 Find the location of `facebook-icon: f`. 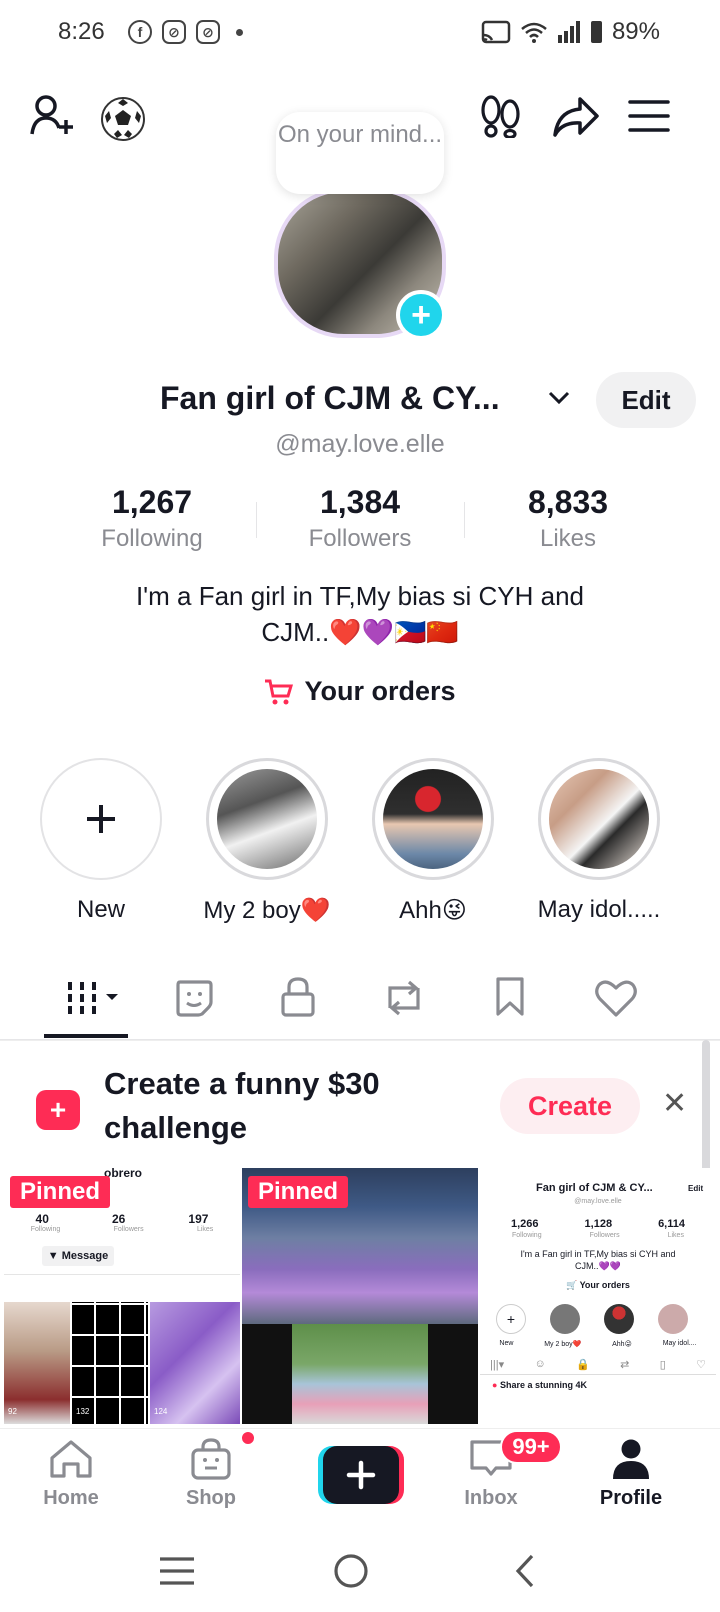

facebook-icon: f is located at coordinates (140, 32).